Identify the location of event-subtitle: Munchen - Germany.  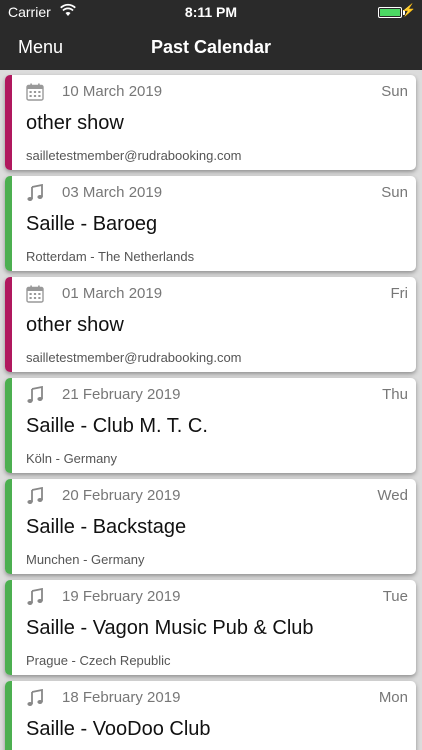
(85, 559).